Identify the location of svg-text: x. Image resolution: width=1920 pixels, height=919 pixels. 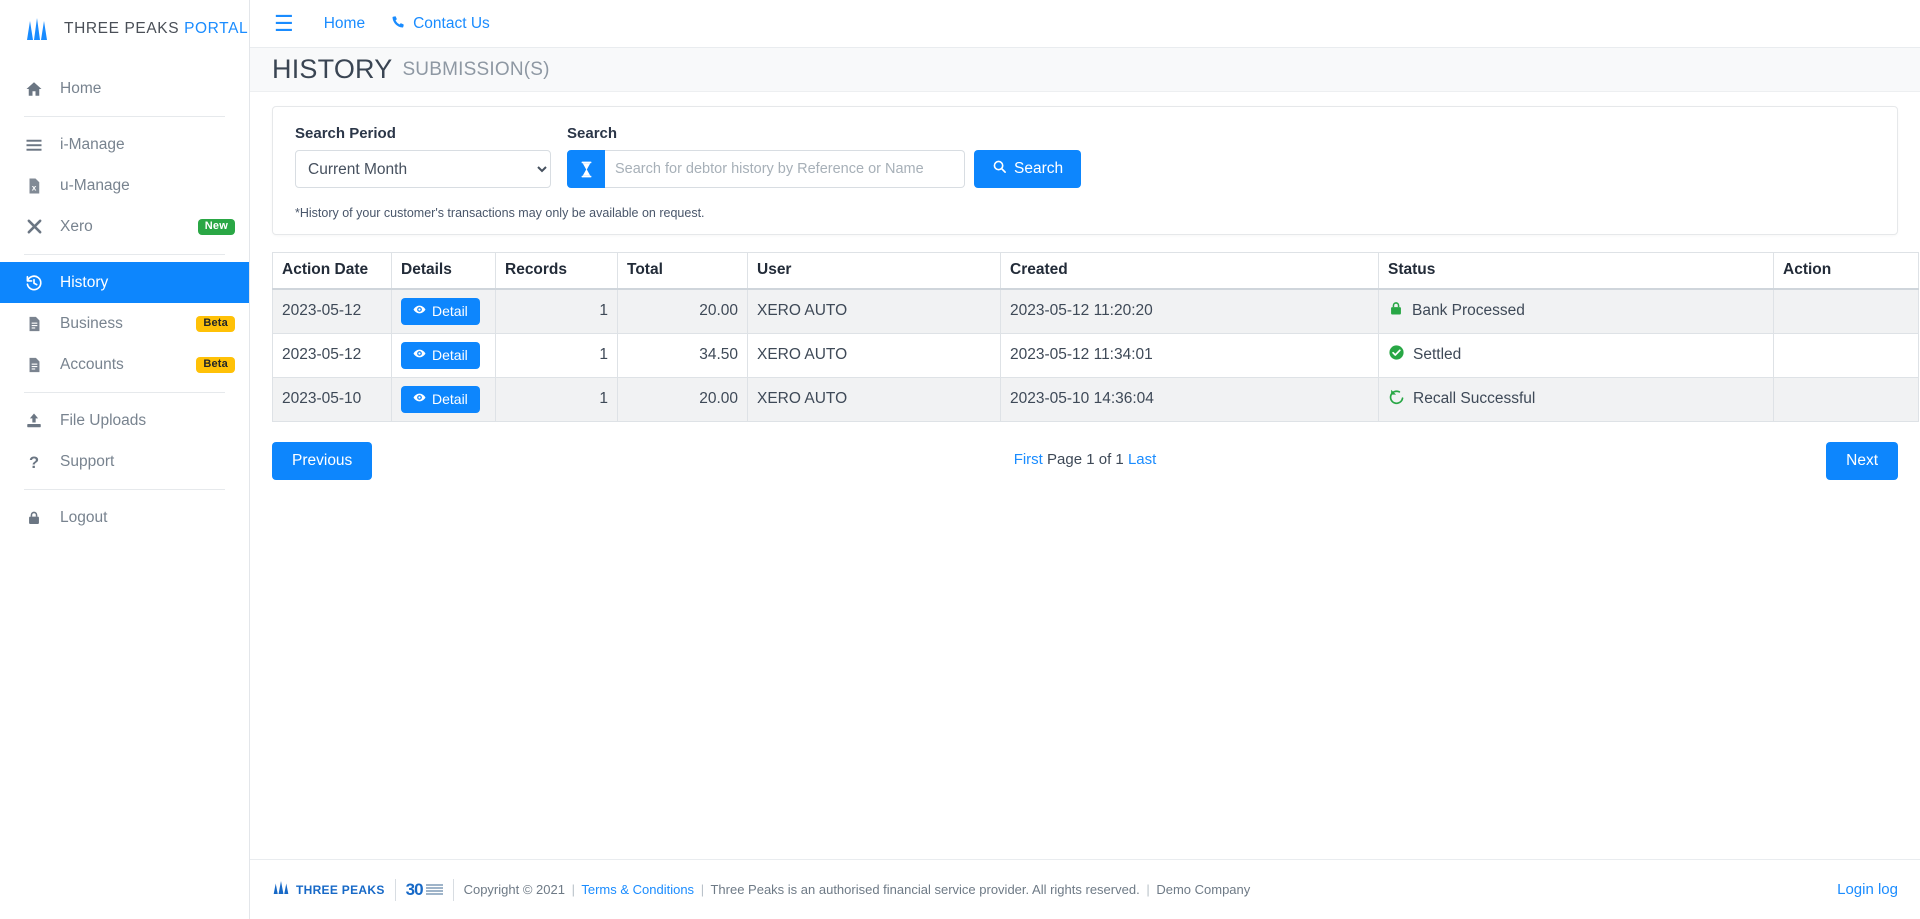
(34, 187).